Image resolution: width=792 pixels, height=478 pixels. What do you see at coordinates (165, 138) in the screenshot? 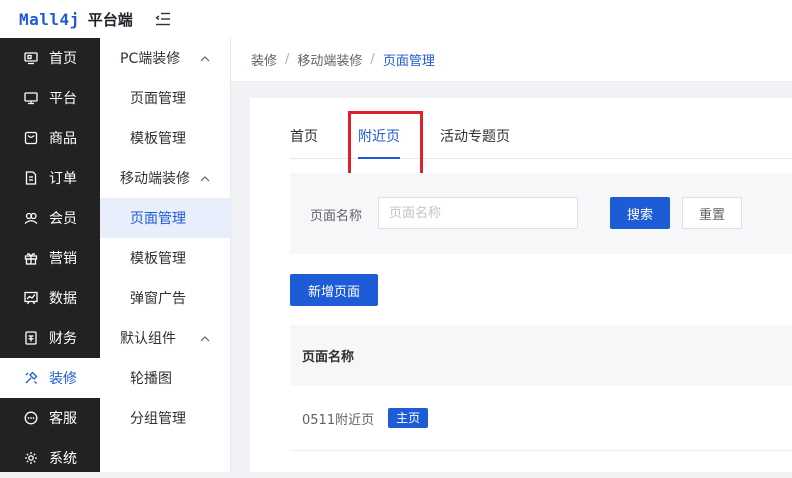
I see `submenu-item-pc-template: 模板管理` at bounding box center [165, 138].